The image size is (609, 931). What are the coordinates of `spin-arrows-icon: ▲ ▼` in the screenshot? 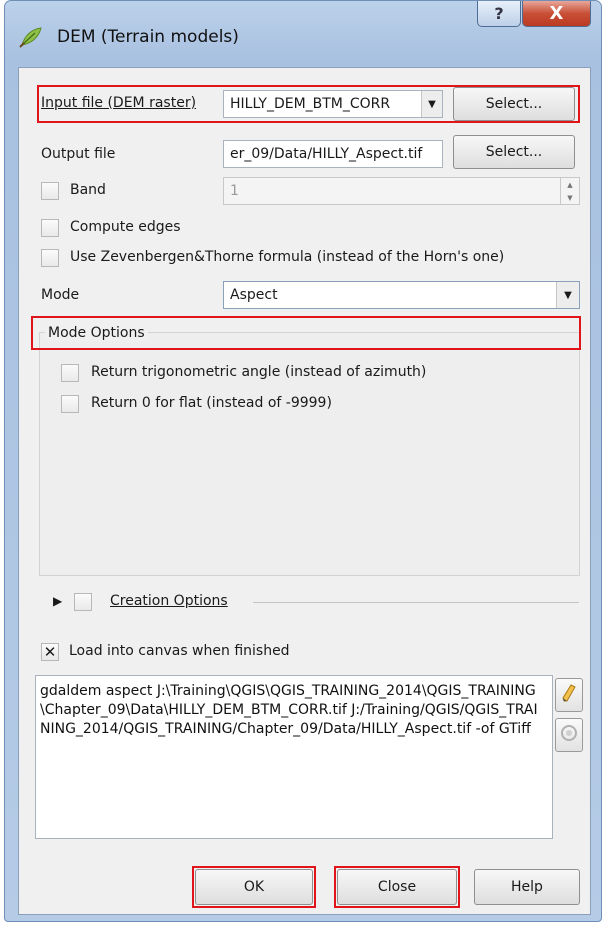 It's located at (569, 191).